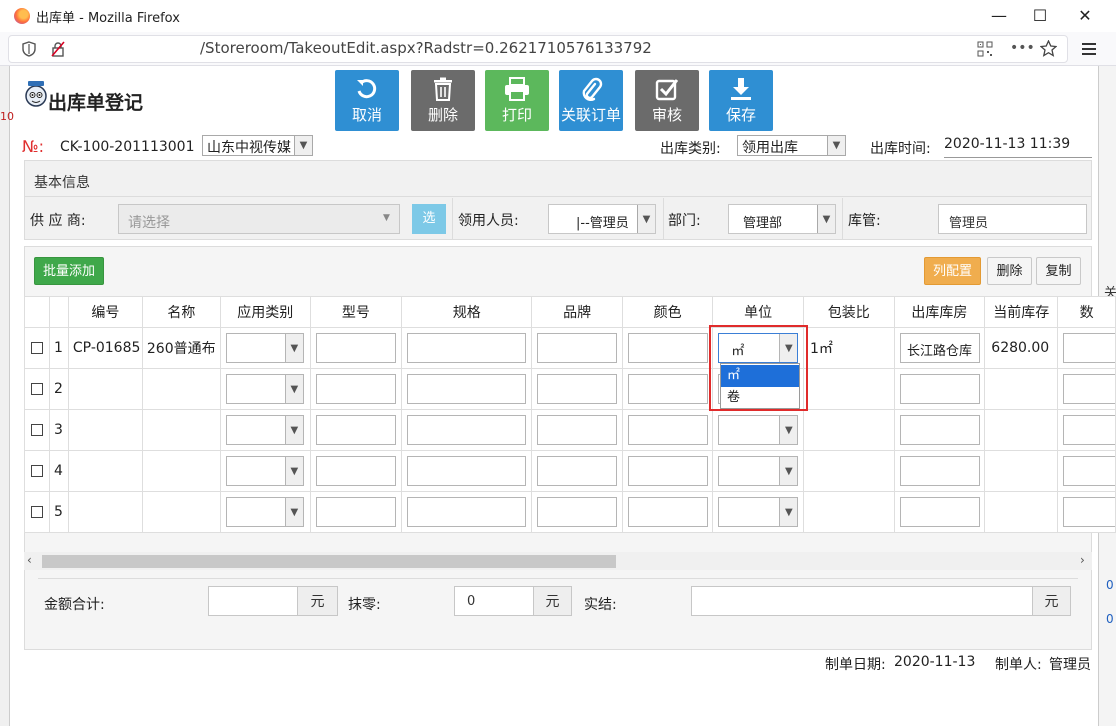 The height and width of the screenshot is (726, 1116). What do you see at coordinates (29, 560) in the screenshot?
I see `scroll-left-icon: ‹` at bounding box center [29, 560].